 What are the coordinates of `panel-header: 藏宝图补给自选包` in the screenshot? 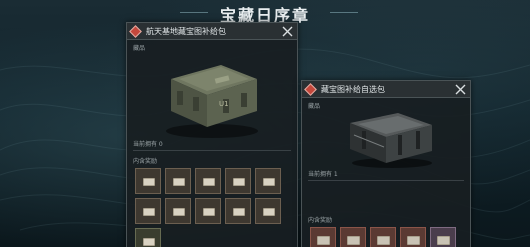 It's located at (386, 89).